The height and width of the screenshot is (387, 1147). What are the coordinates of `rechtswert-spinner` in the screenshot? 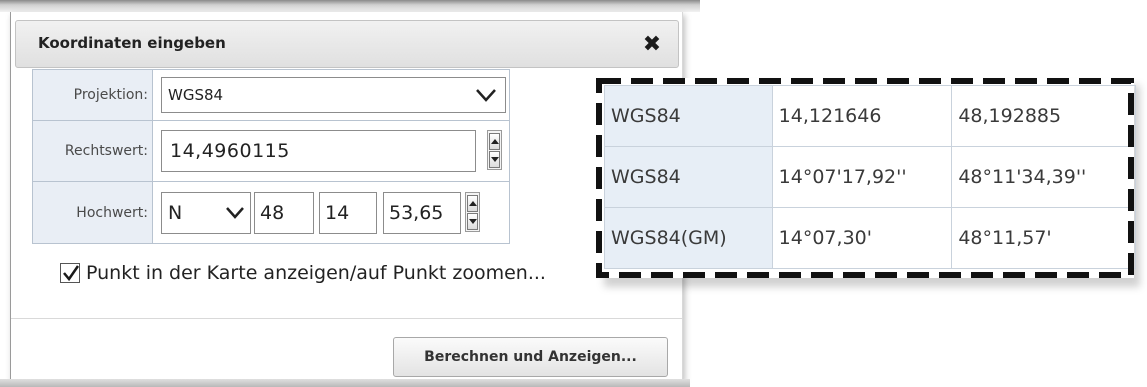 It's located at (494, 150).